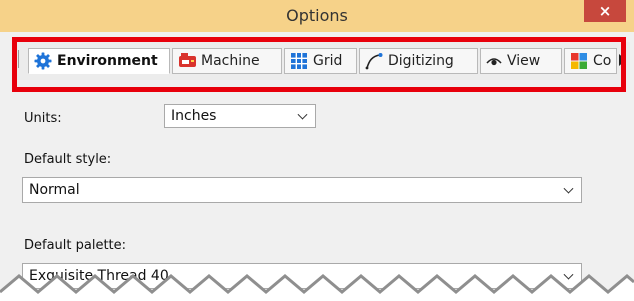 The width and height of the screenshot is (634, 301). I want to click on torn-edge, so click(317, 287).